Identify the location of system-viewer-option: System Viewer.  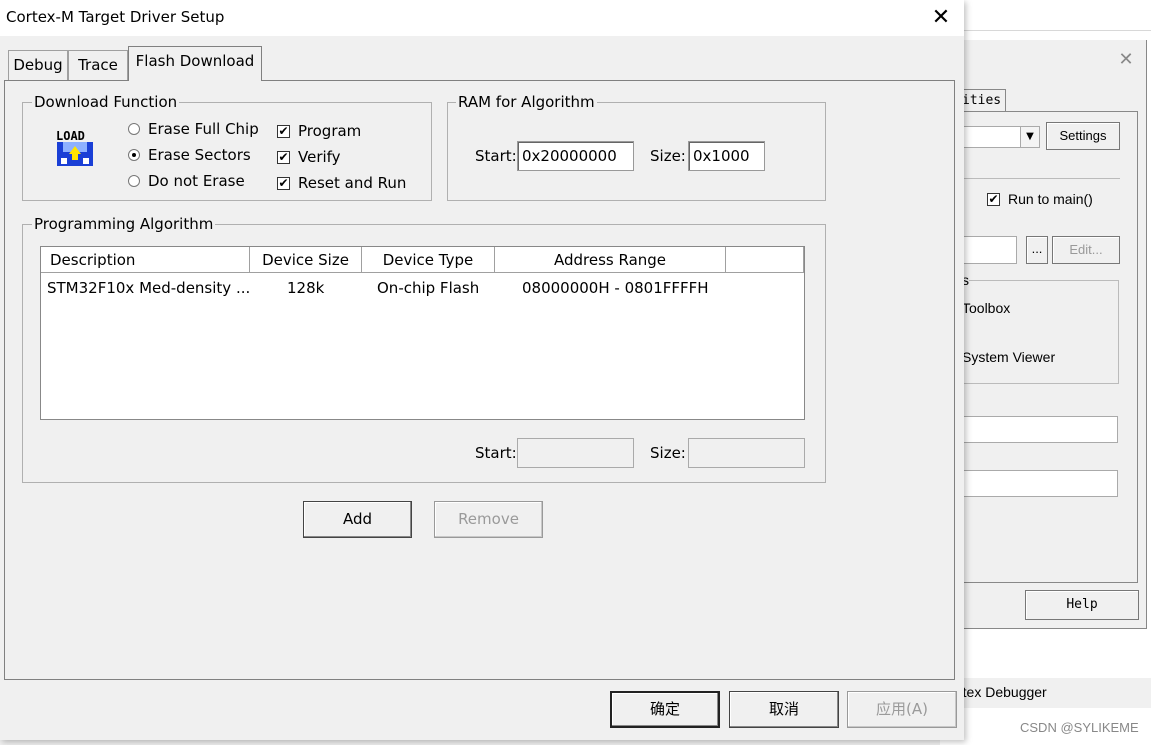
(1008, 357).